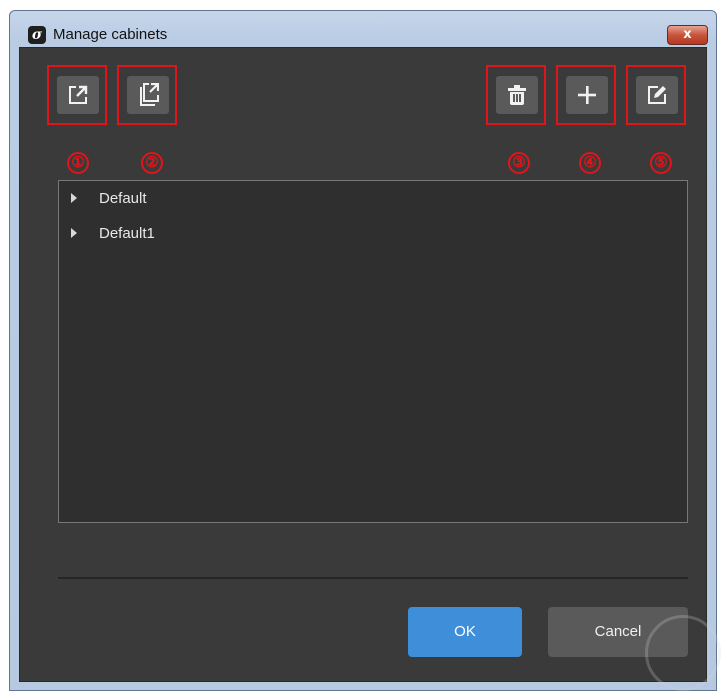  I want to click on close-button: x, so click(687, 35).